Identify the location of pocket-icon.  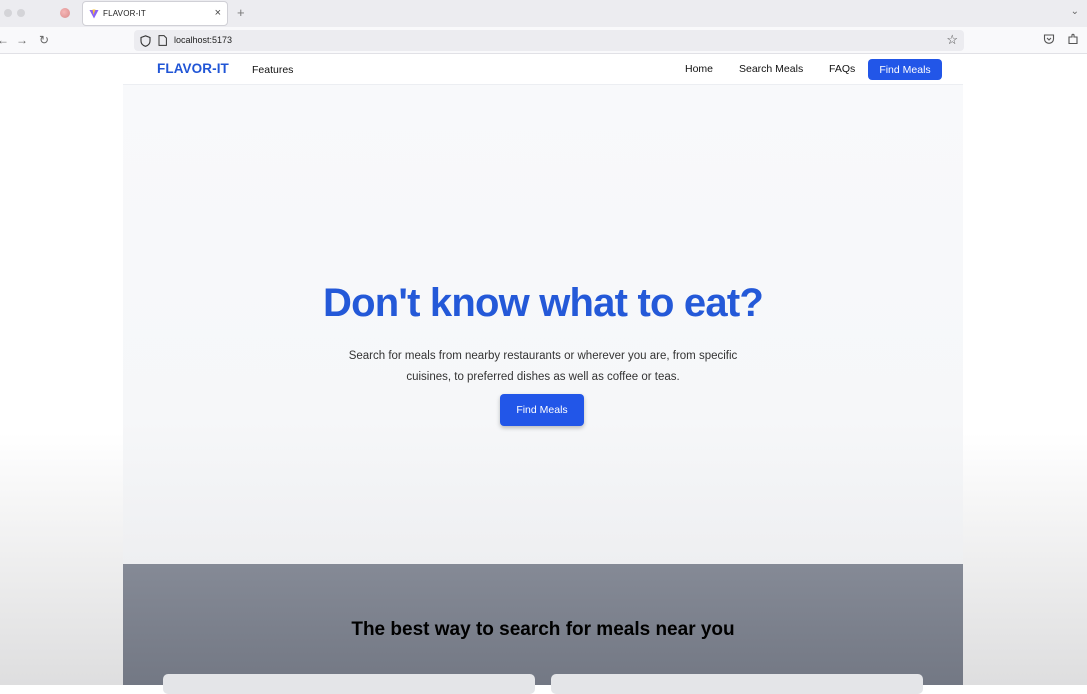
(1049, 39).